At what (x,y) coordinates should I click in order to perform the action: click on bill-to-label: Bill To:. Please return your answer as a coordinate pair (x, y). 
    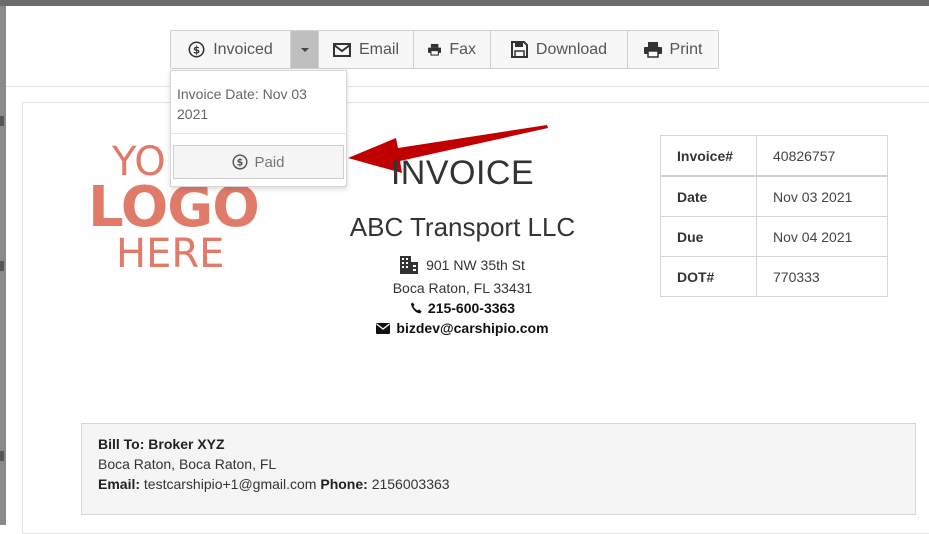
    Looking at the image, I should click on (121, 444).